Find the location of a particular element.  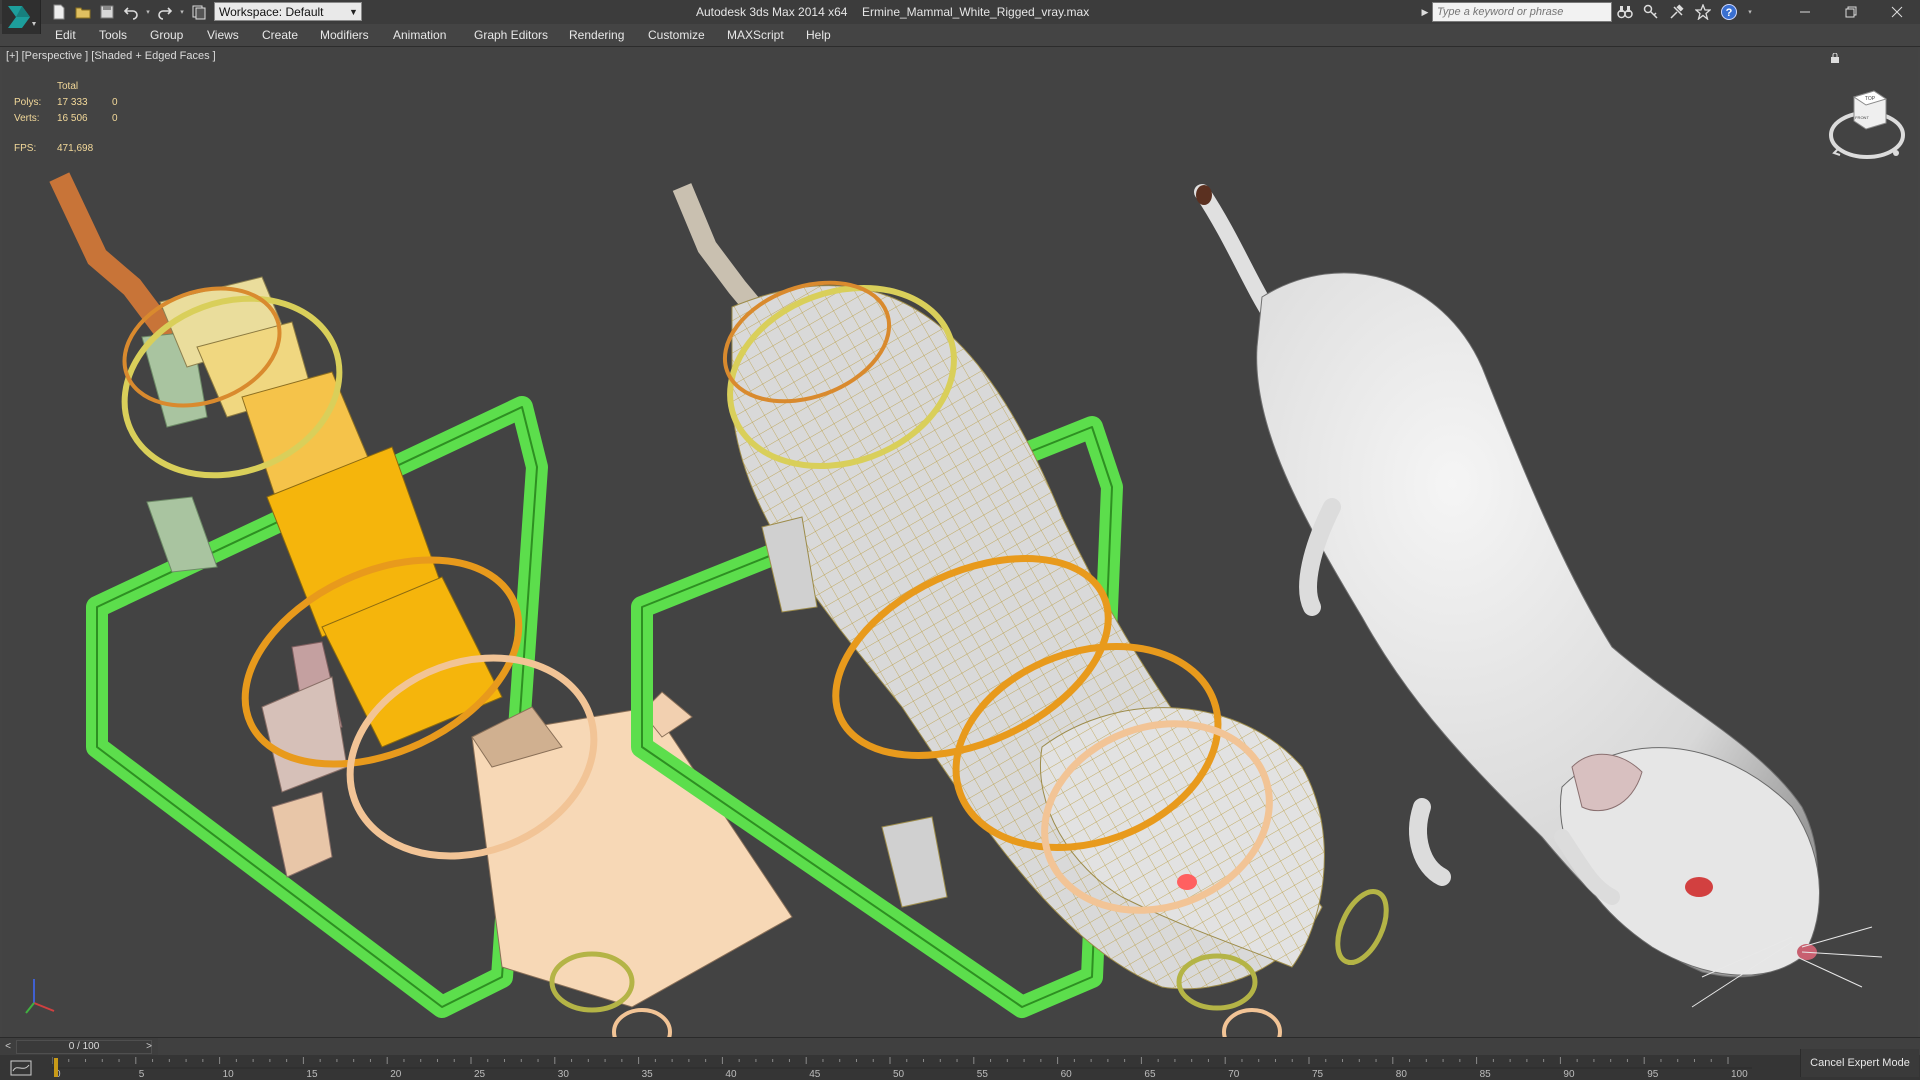

communication-center-button is located at coordinates (1677, 12).